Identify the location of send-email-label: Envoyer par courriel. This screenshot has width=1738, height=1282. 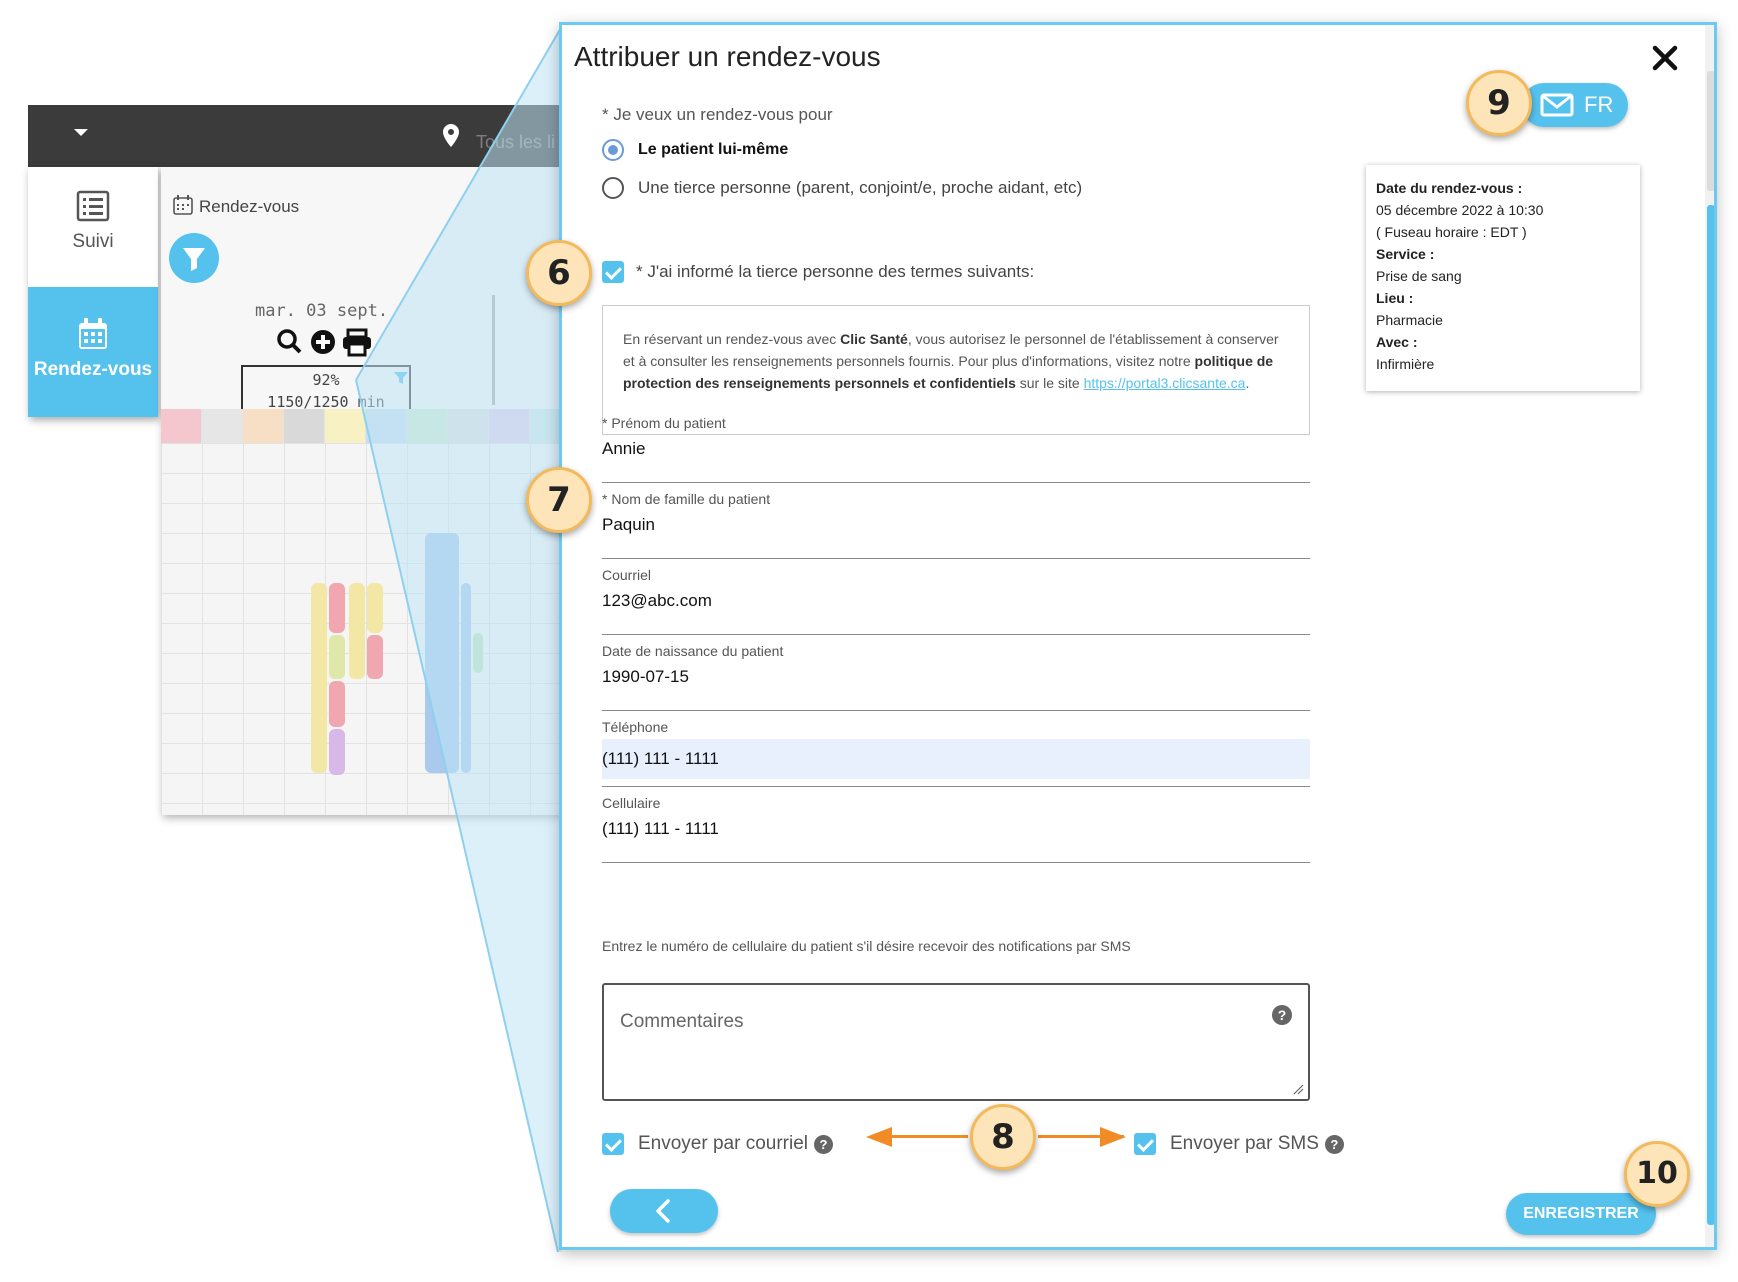
(723, 1143).